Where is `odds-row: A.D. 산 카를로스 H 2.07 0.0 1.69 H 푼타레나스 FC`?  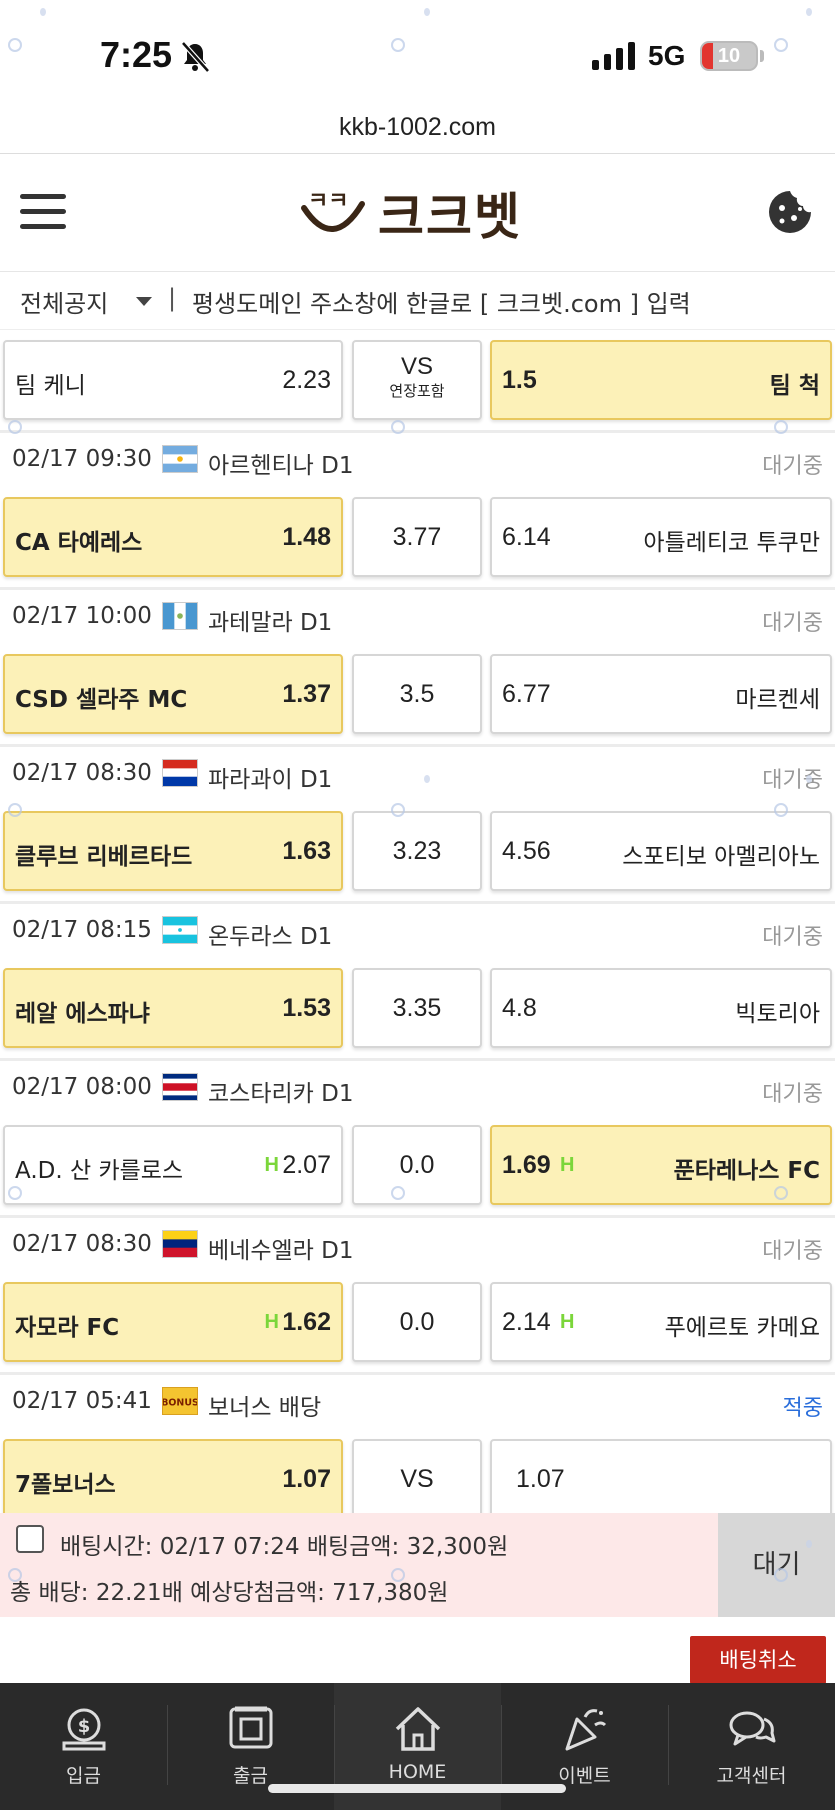
odds-row: A.D. 산 카를로스 H 2.07 0.0 1.69 H 푼타레나스 FC is located at coordinates (417, 1165).